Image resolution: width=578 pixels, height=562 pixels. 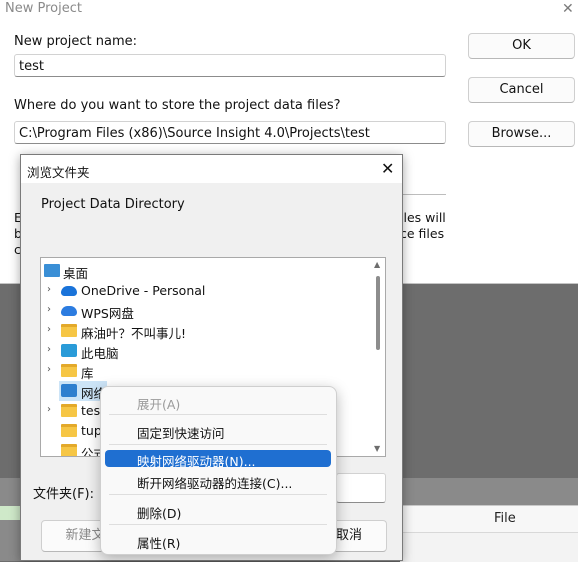 What do you see at coordinates (113, 204) in the screenshot?
I see `browse-description: Project Data Directory` at bounding box center [113, 204].